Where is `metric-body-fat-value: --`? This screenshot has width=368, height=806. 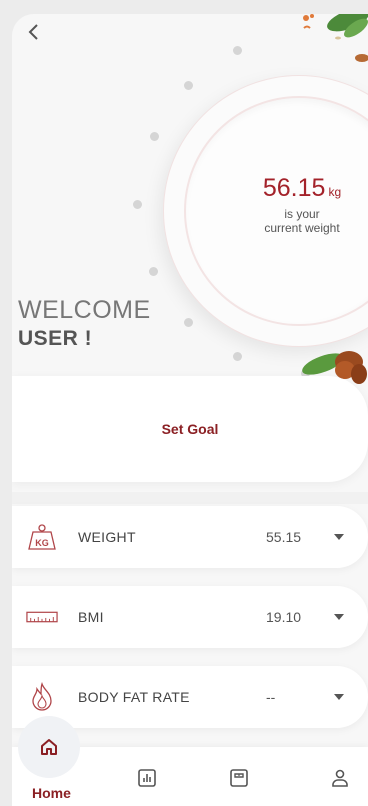 metric-body-fat-value: -- is located at coordinates (271, 697).